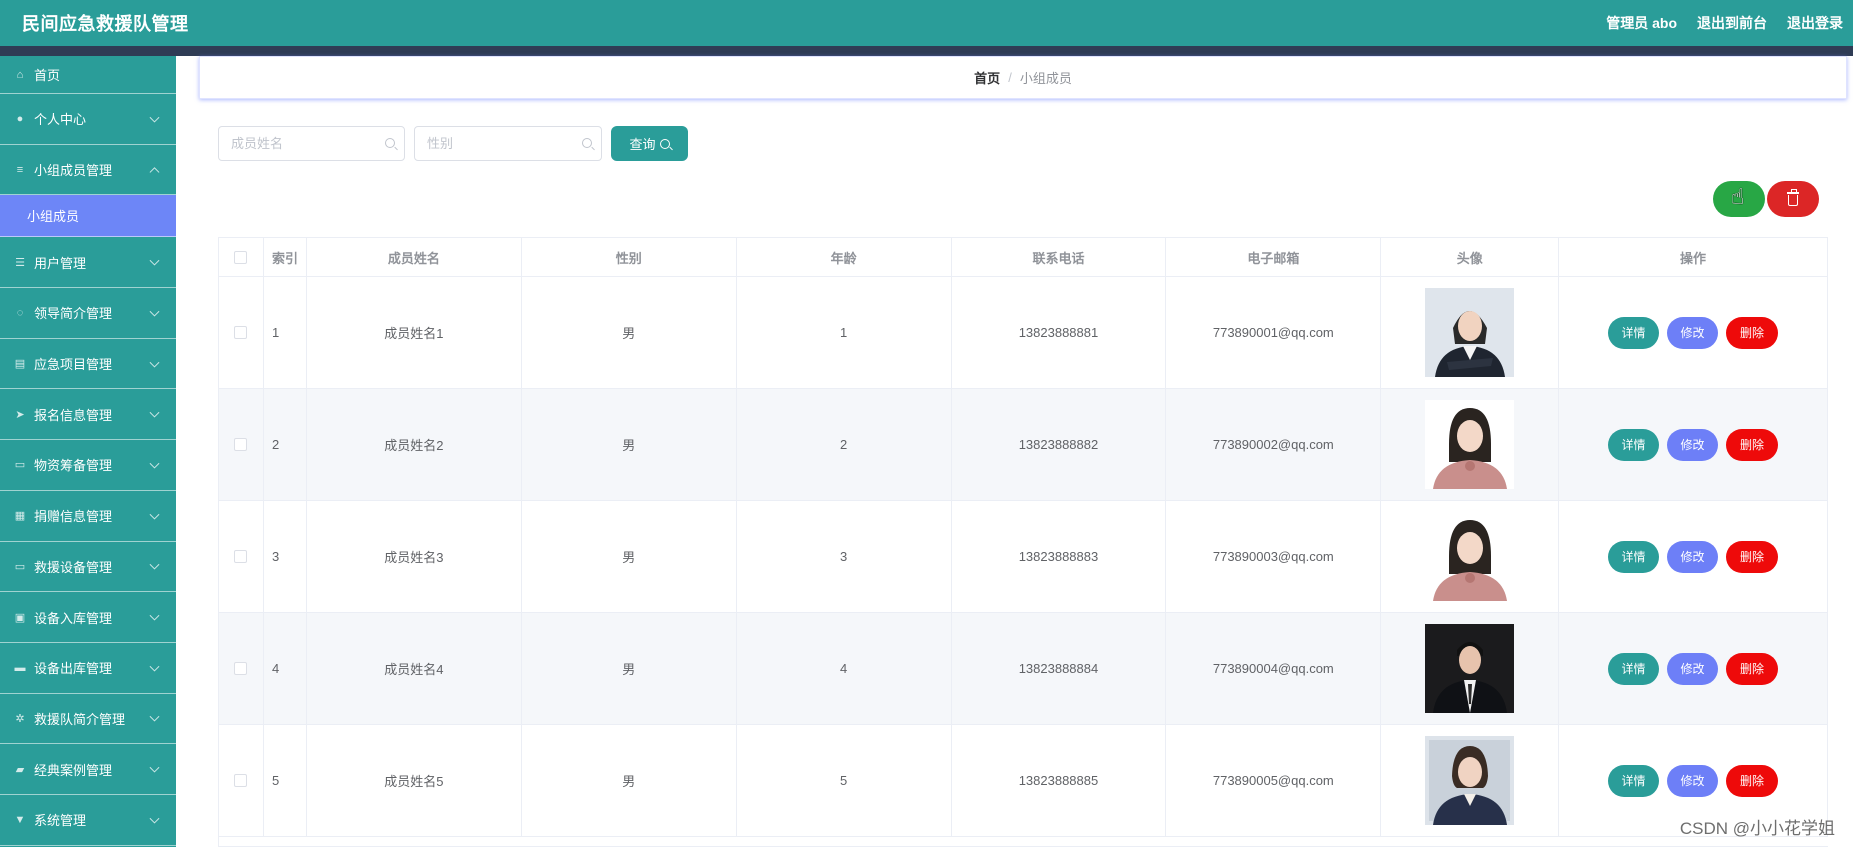  Describe the element at coordinates (1274, 556) in the screenshot. I see `cell-email: 773890003@qq.com` at that location.